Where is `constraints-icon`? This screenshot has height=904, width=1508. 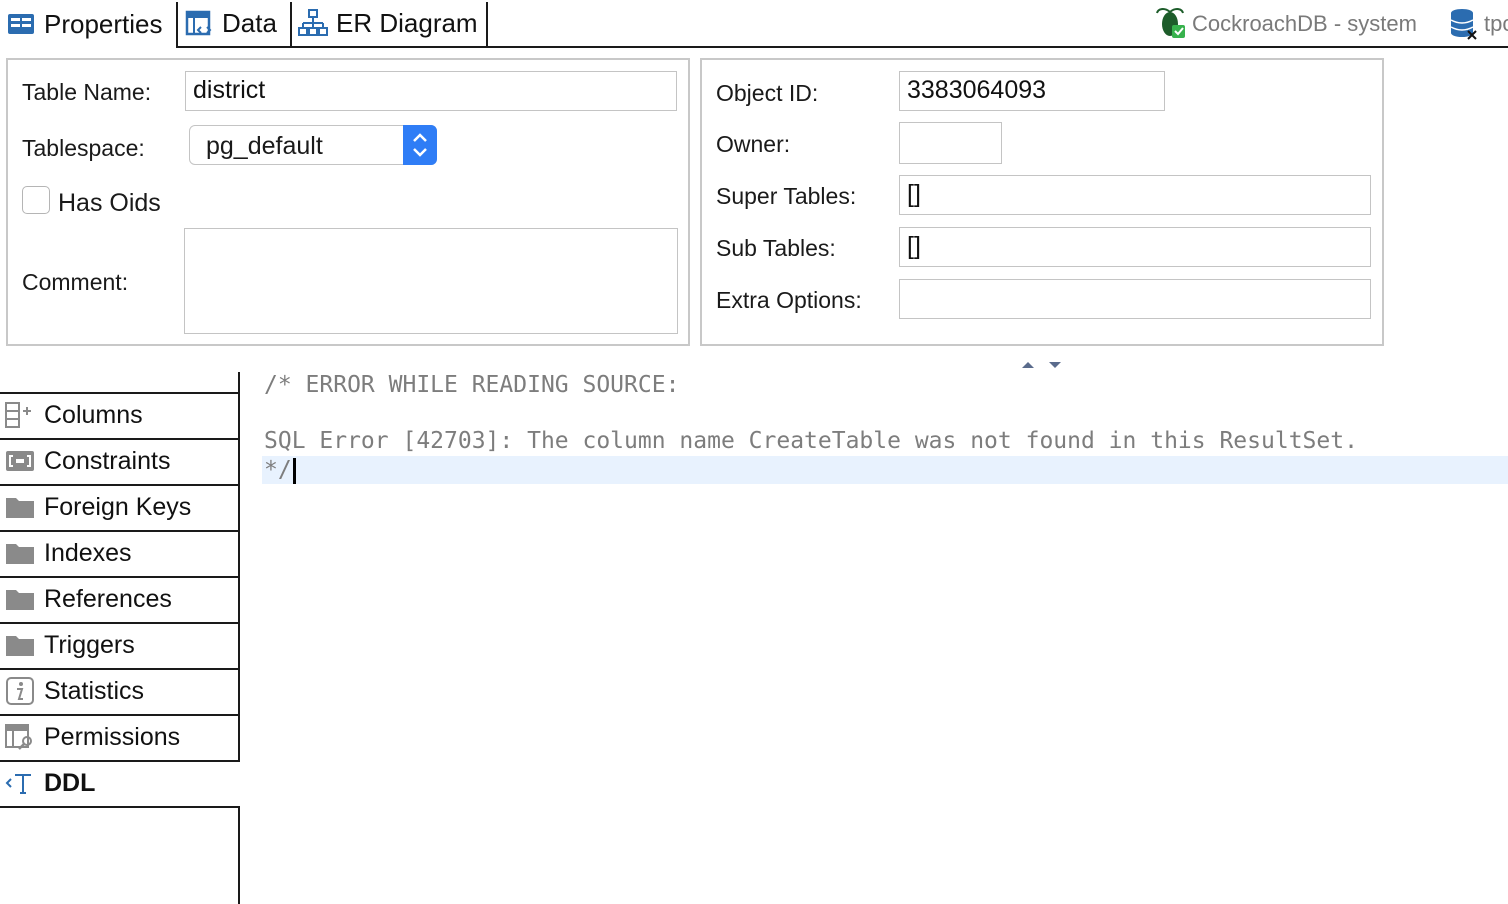 constraints-icon is located at coordinates (20, 461).